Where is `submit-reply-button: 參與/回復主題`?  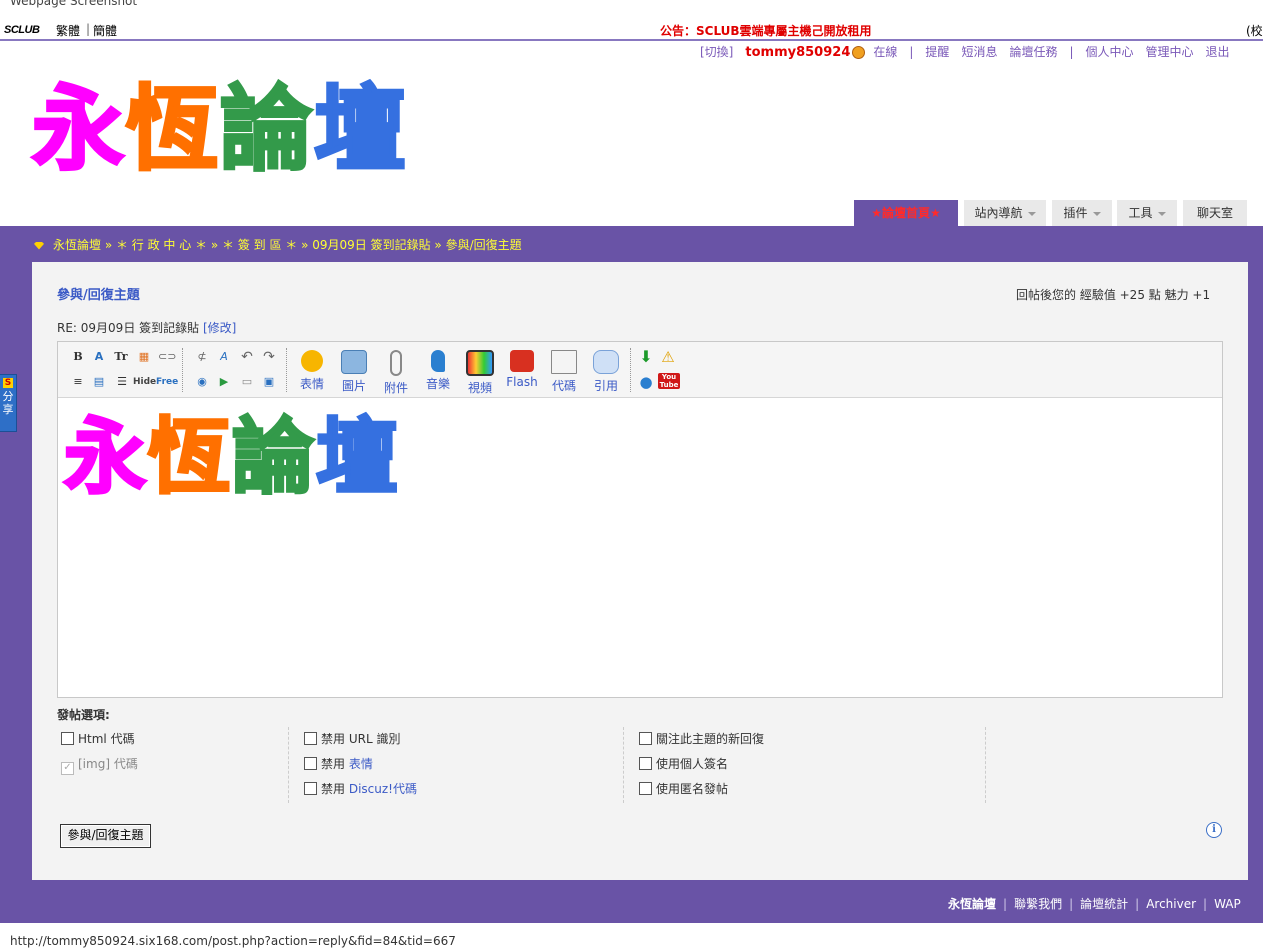 submit-reply-button: 參與/回復主題 is located at coordinates (105, 836).